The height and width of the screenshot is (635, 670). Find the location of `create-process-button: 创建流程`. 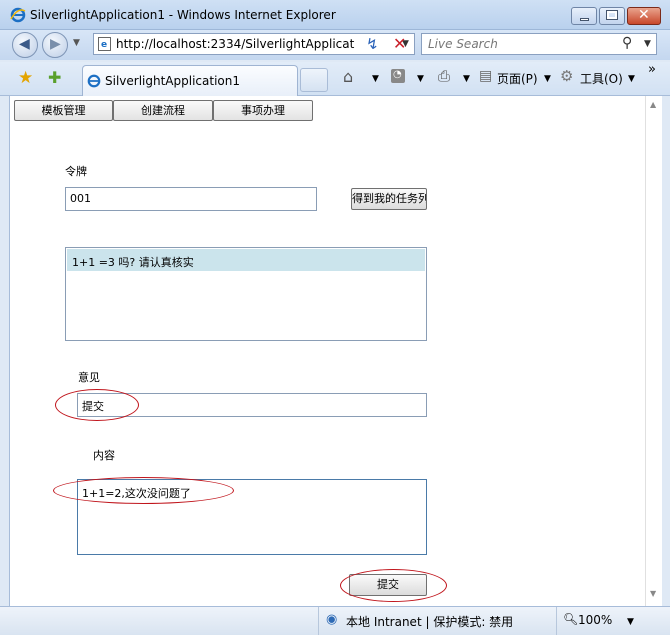

create-process-button: 创建流程 is located at coordinates (163, 110).